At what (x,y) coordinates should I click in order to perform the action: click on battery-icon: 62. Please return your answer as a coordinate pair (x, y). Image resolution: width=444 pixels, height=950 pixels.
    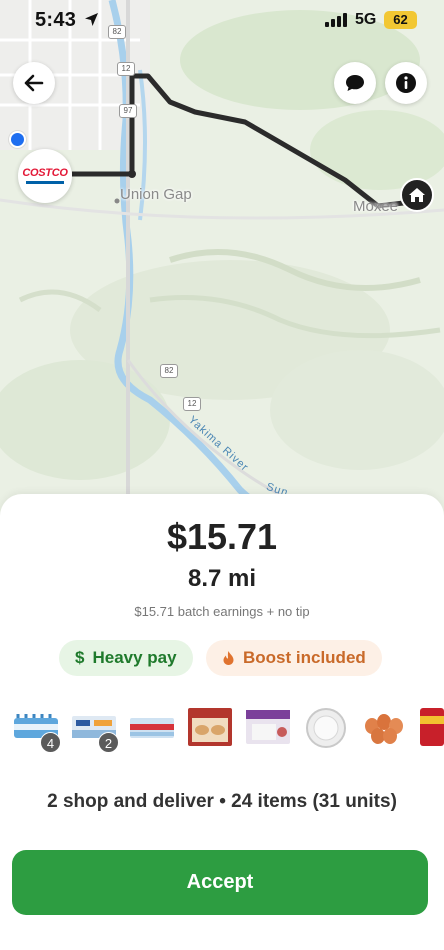
    Looking at the image, I should click on (400, 20).